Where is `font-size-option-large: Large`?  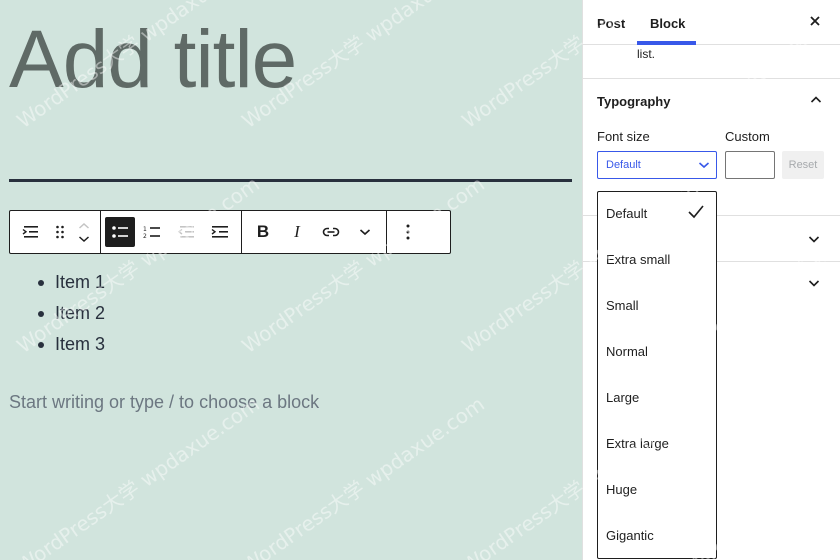
font-size-option-large: Large is located at coordinates (622, 397).